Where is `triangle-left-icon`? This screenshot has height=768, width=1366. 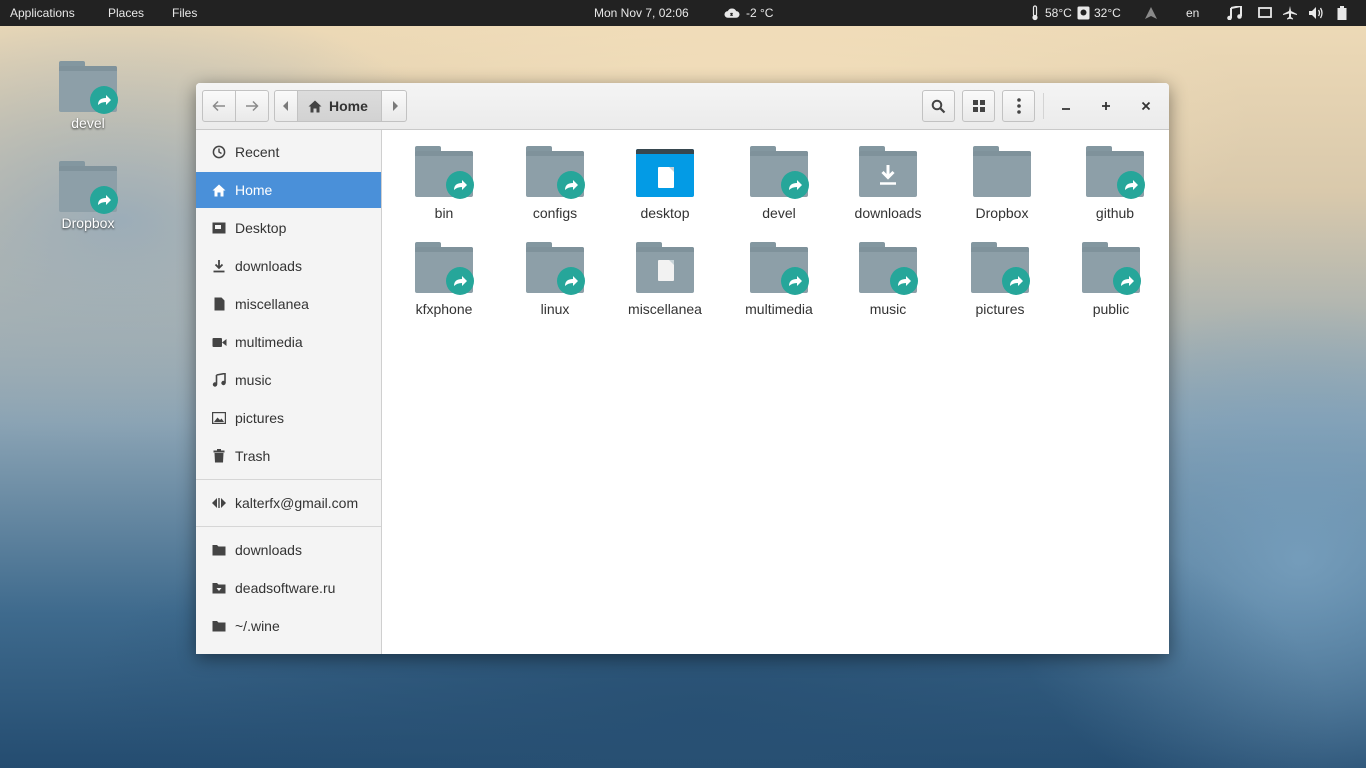 triangle-left-icon is located at coordinates (285, 106).